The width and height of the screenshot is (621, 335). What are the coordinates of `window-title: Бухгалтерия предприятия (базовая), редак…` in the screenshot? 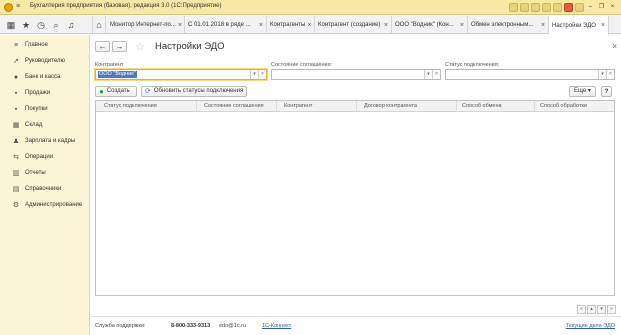 It's located at (126, 6).